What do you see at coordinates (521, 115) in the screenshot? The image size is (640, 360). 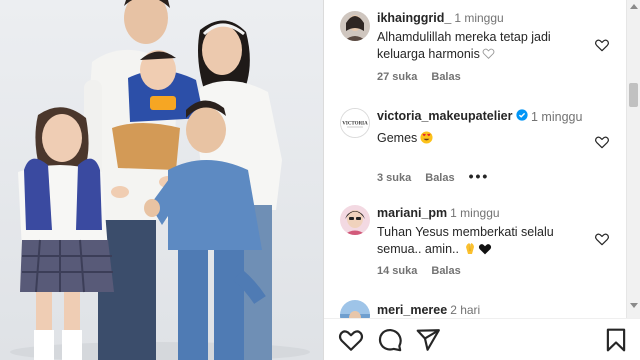 I see `verified-badge-icon` at bounding box center [521, 115].